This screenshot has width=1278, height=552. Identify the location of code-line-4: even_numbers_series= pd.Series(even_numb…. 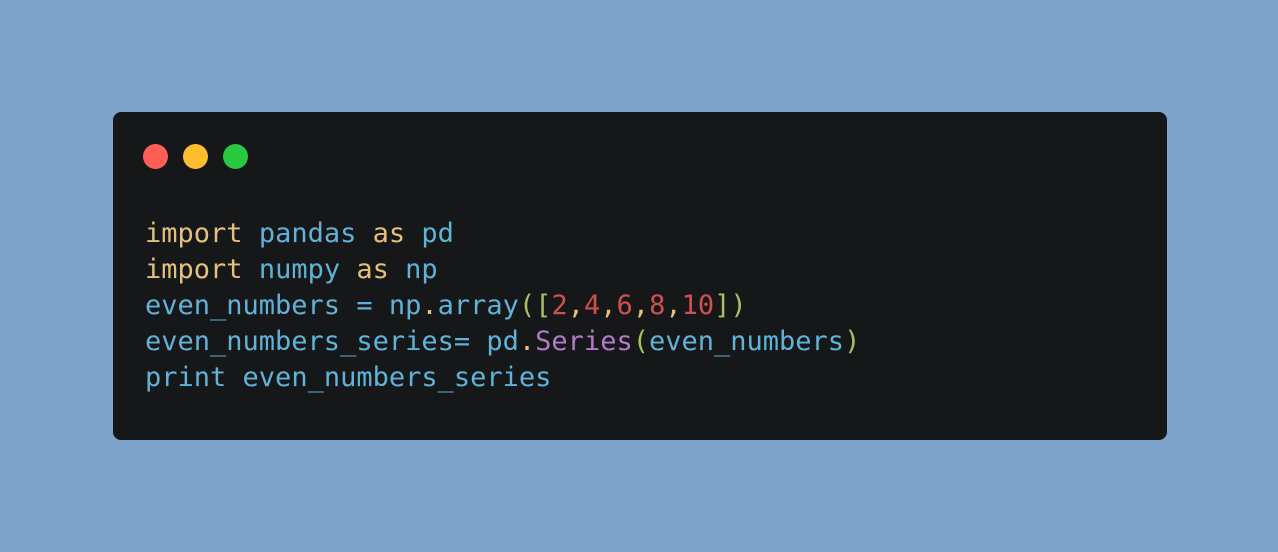
(502, 342).